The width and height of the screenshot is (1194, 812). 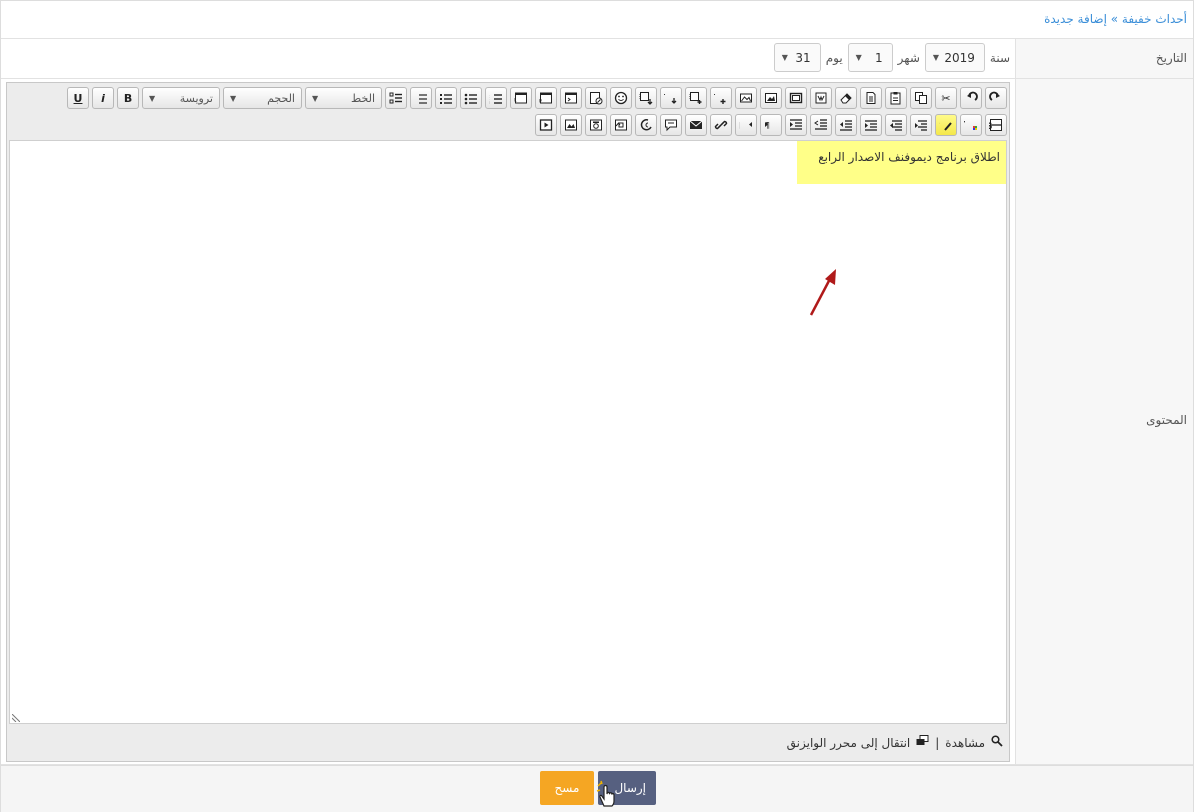 I want to click on heading-select: ▼ ترويسة, so click(x=181, y=98).